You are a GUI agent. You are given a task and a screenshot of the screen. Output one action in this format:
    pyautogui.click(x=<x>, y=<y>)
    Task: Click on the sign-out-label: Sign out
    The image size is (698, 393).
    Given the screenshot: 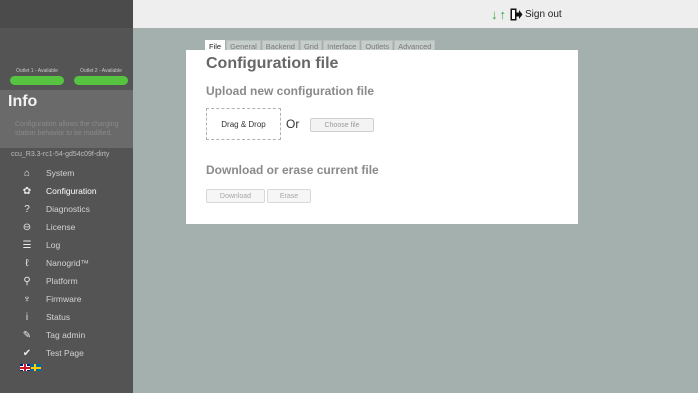 What is the action you would take?
    pyautogui.click(x=543, y=14)
    